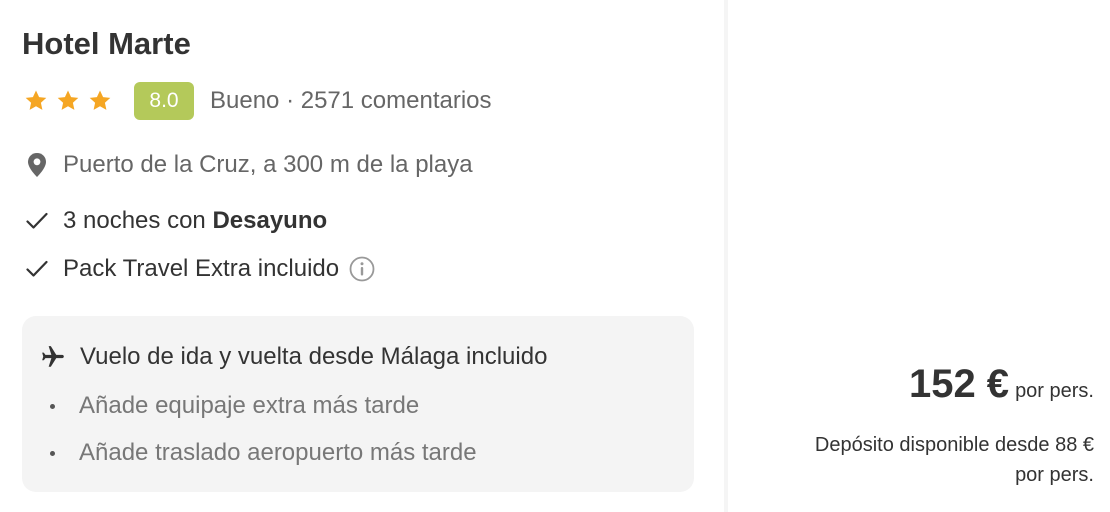 This screenshot has height=512, width=1110. Describe the element at coordinates (1054, 475) in the screenshot. I see `deposit-line-2: por pers.` at that location.